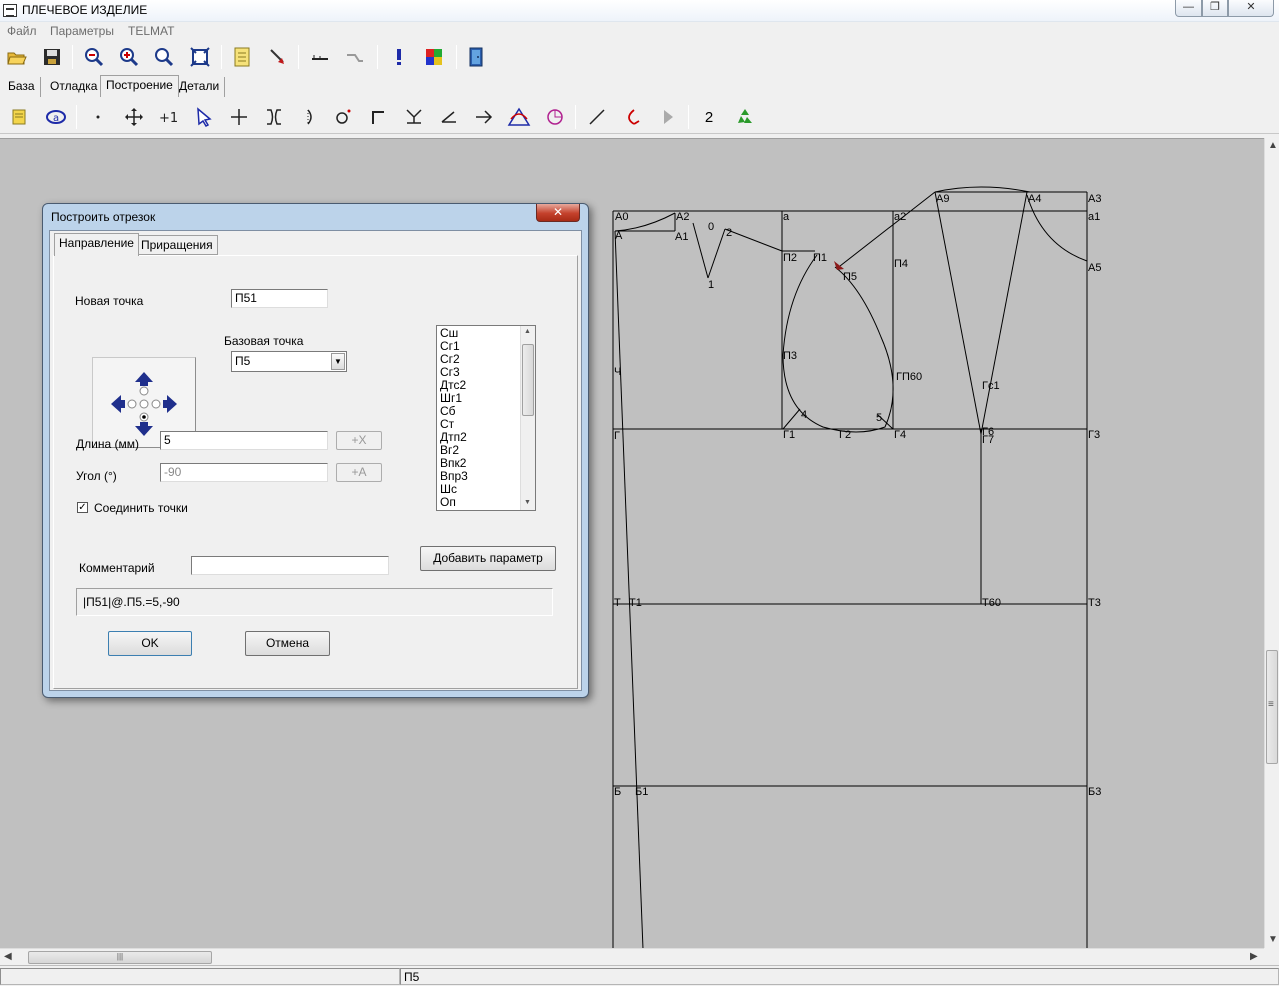 Image resolution: width=1279 pixels, height=986 pixels. I want to click on tab-direction: Направление, so click(96, 244).